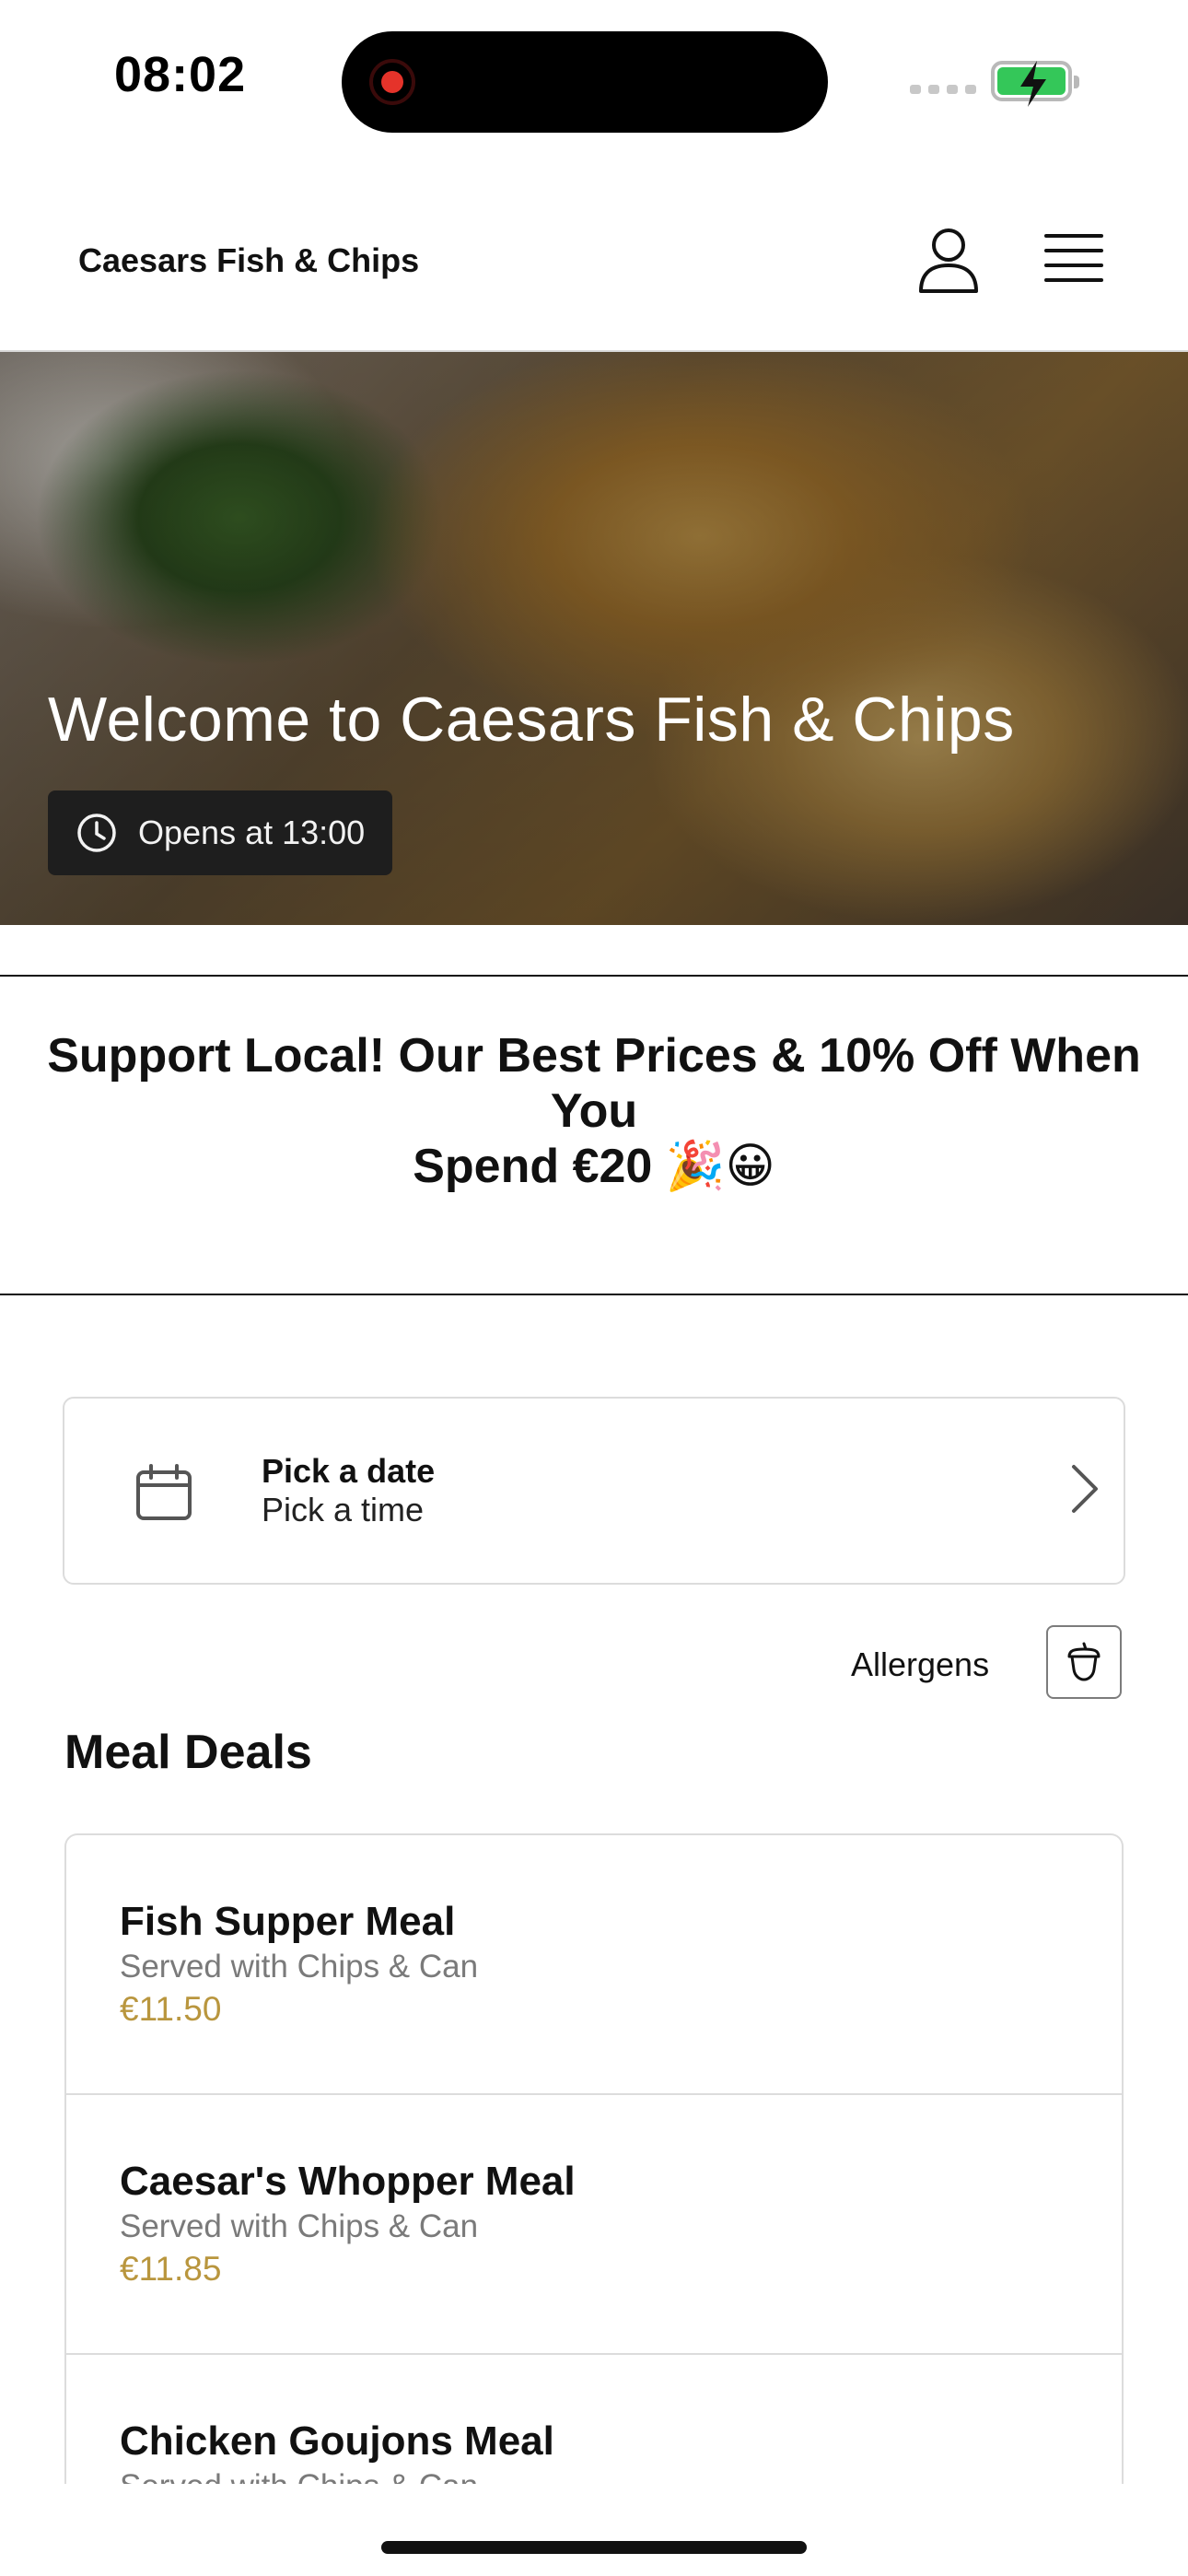 Image resolution: width=1188 pixels, height=2576 pixels. I want to click on status-time: 08:02, so click(180, 74).